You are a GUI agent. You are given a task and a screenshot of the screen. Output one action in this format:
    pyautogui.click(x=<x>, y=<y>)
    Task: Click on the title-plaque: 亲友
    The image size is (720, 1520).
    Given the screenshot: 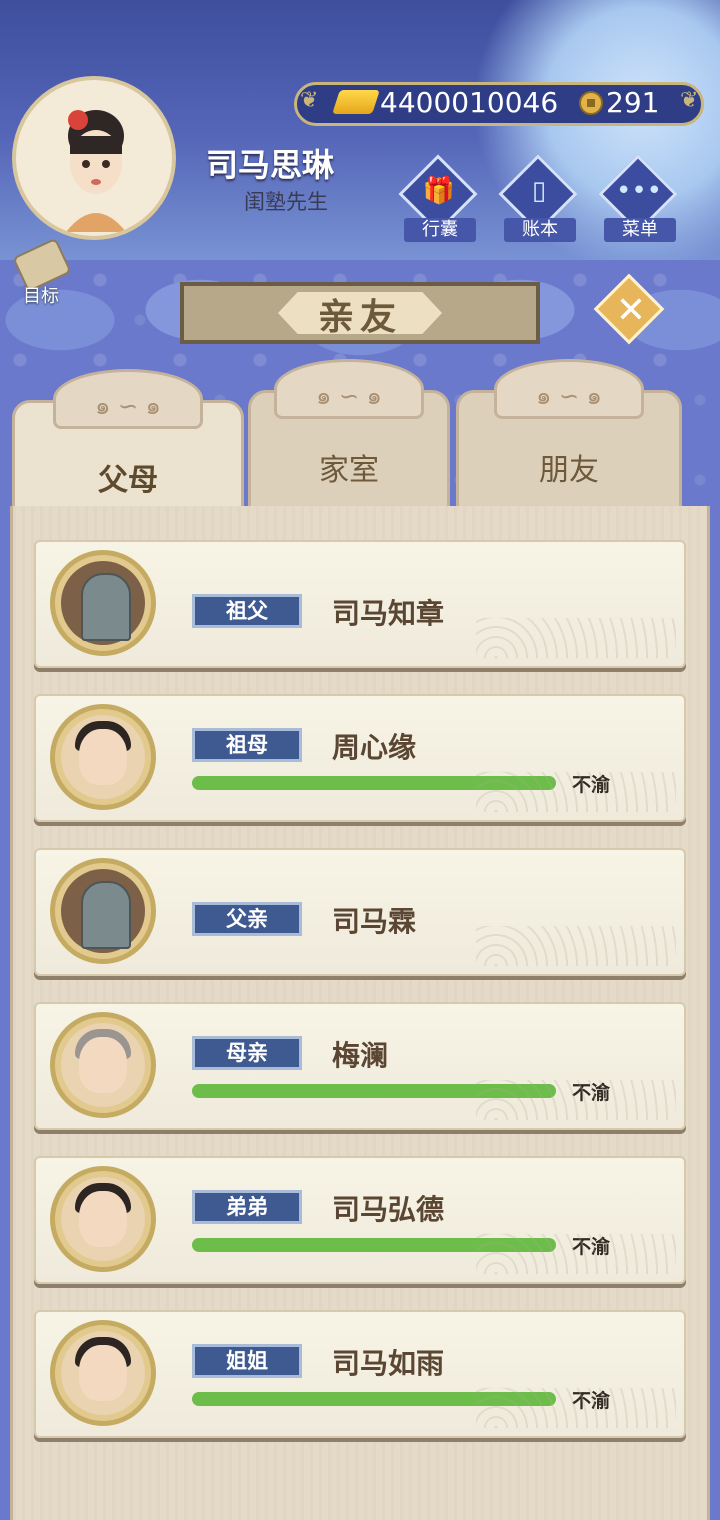 What is the action you would take?
    pyautogui.click(x=360, y=313)
    